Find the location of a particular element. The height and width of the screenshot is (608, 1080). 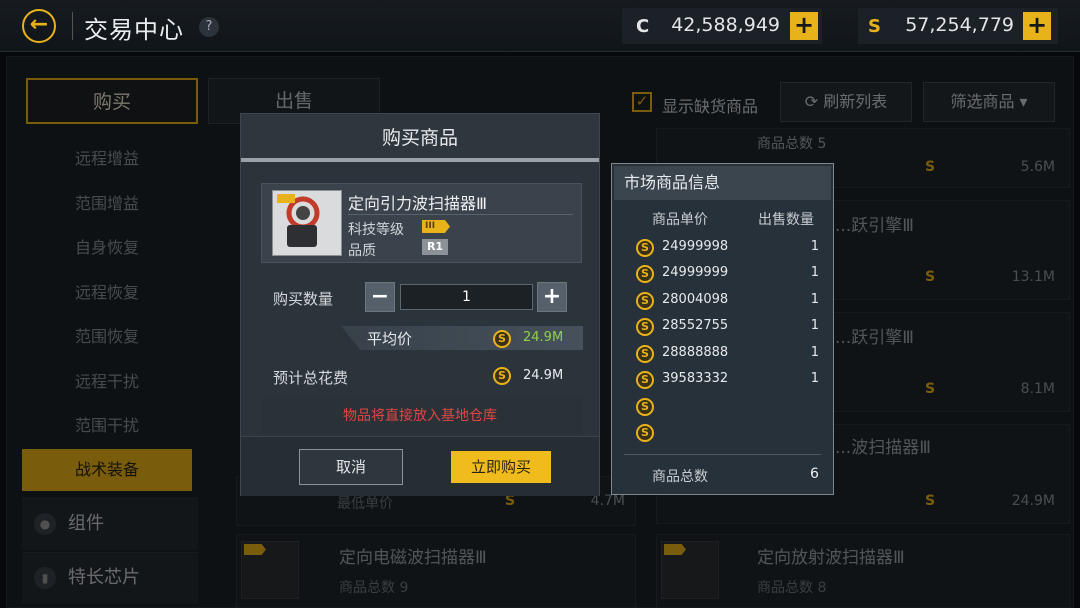

market-total-value: 6 is located at coordinates (814, 474).